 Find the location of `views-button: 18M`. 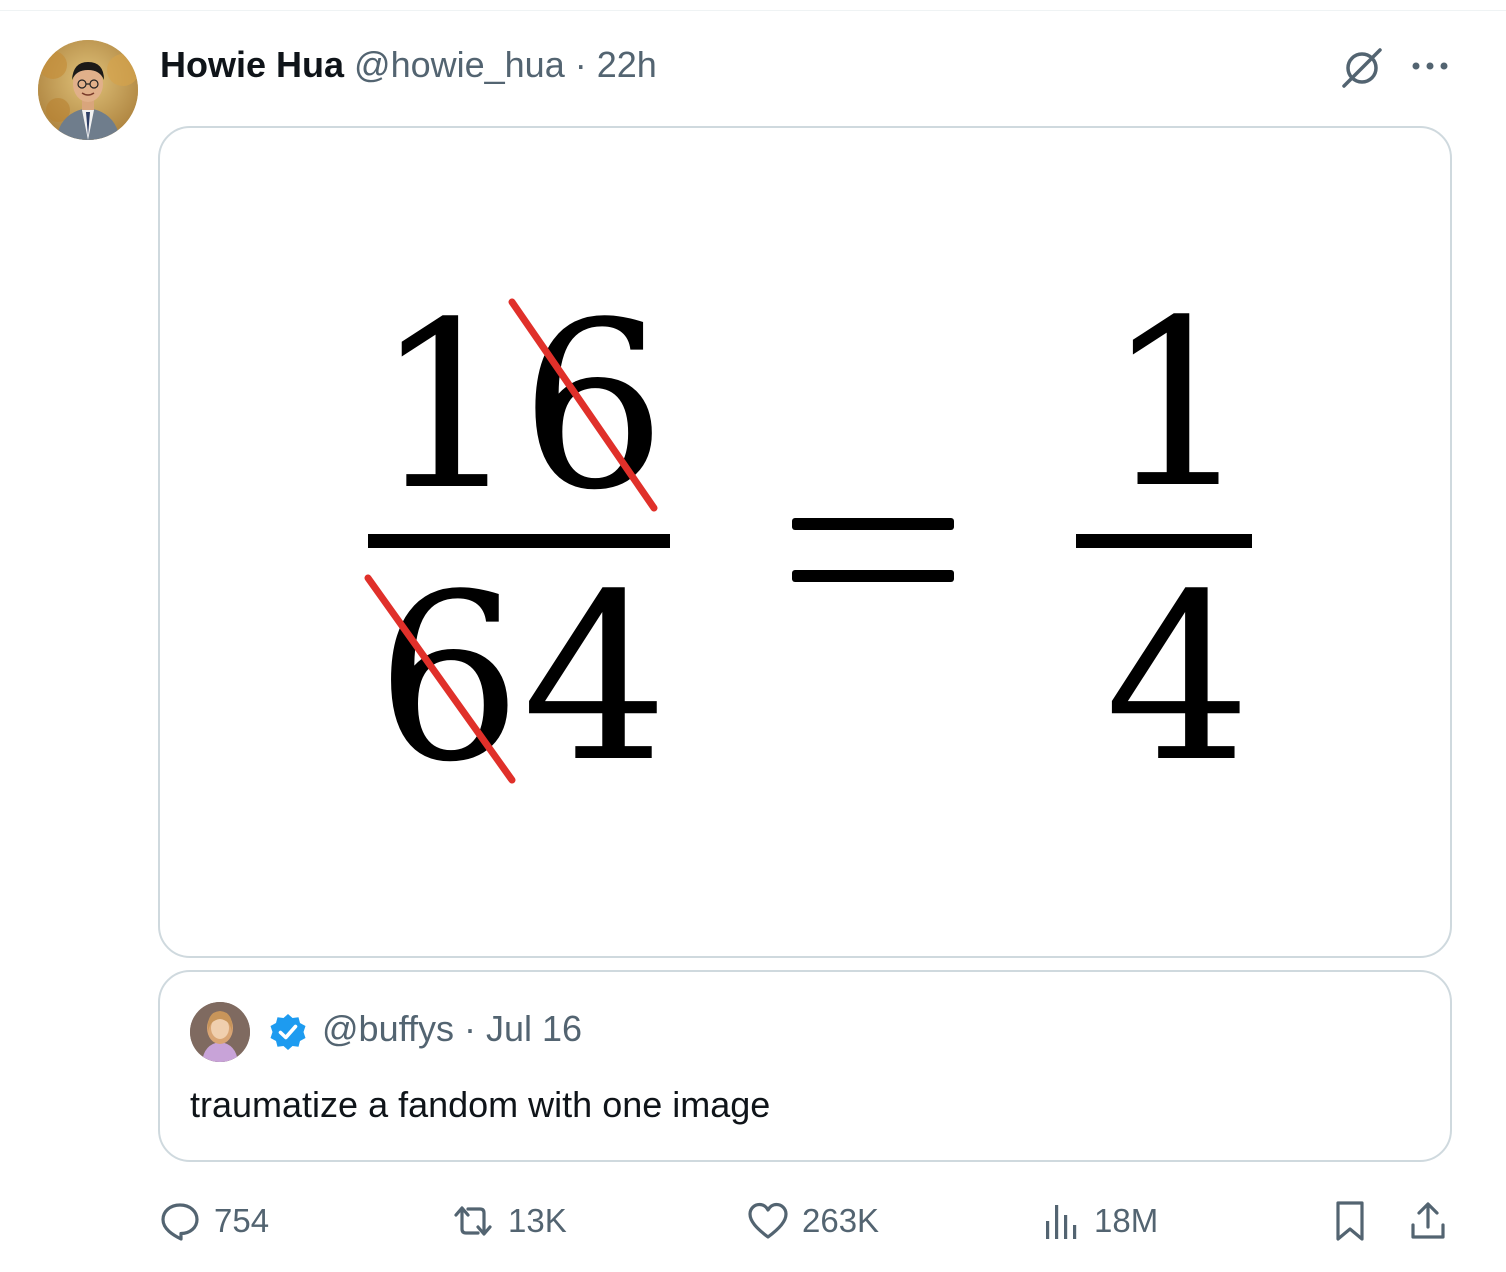

views-button: 18M is located at coordinates (1100, 1221).